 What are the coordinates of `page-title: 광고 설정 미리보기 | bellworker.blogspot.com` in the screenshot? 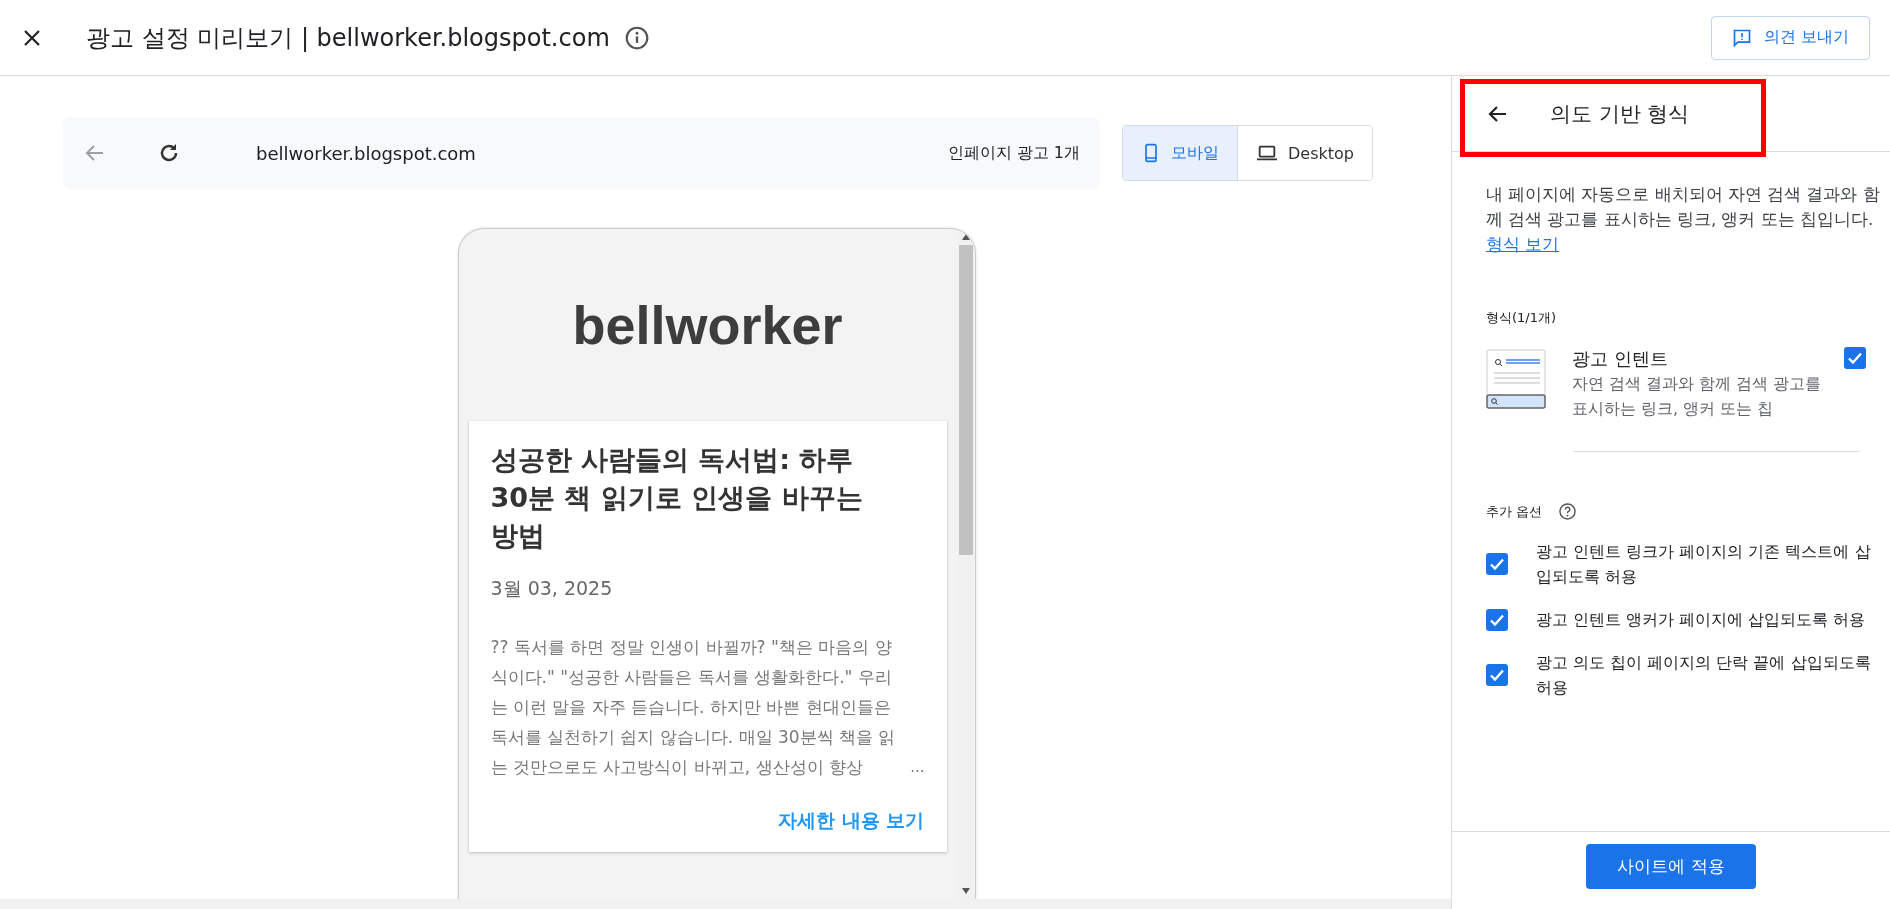 It's located at (348, 38).